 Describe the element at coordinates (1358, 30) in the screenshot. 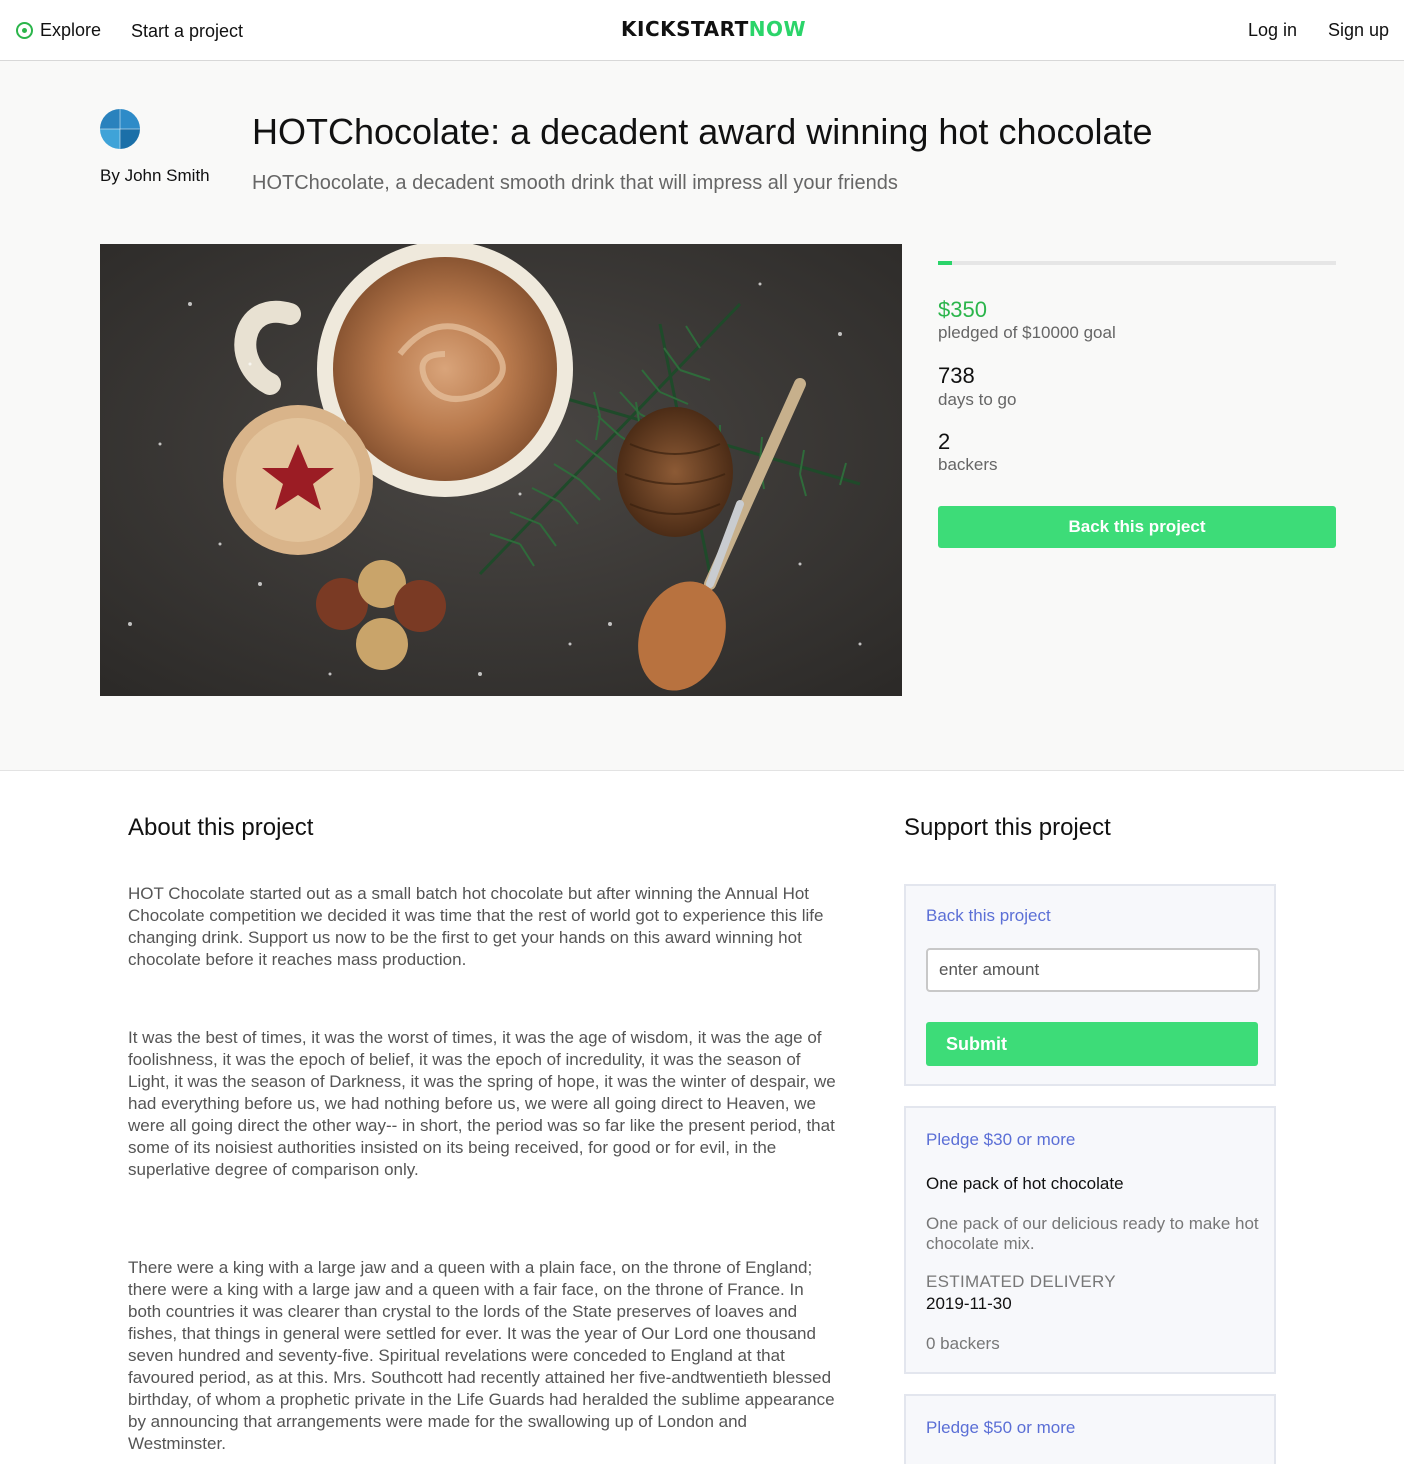

I see `signup-link: Sign up` at that location.